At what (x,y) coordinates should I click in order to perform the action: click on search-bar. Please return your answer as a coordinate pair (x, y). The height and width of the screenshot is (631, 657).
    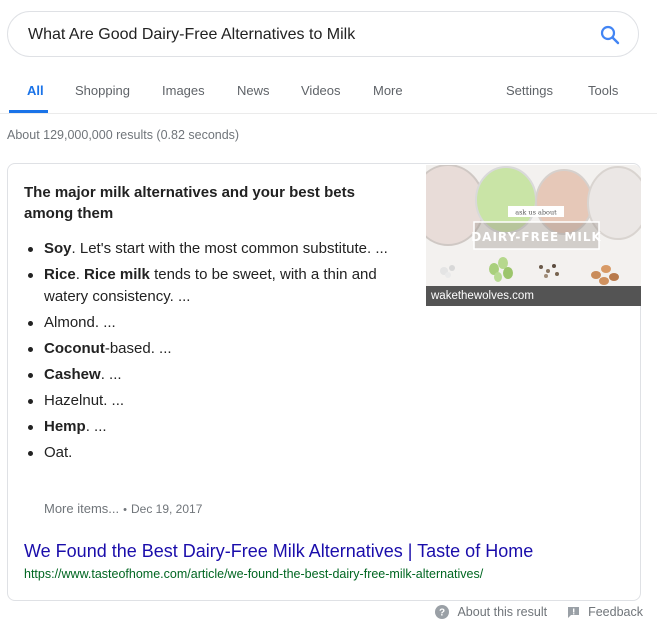
    Looking at the image, I should click on (323, 34).